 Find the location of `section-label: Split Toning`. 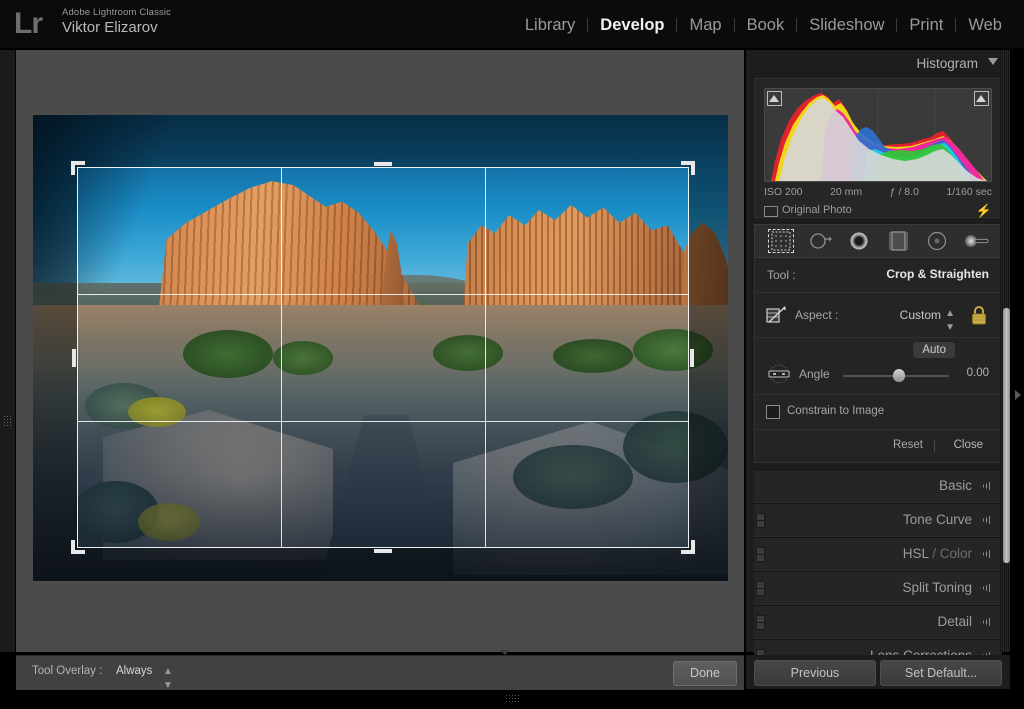

section-label: Split Toning is located at coordinates (937, 587).